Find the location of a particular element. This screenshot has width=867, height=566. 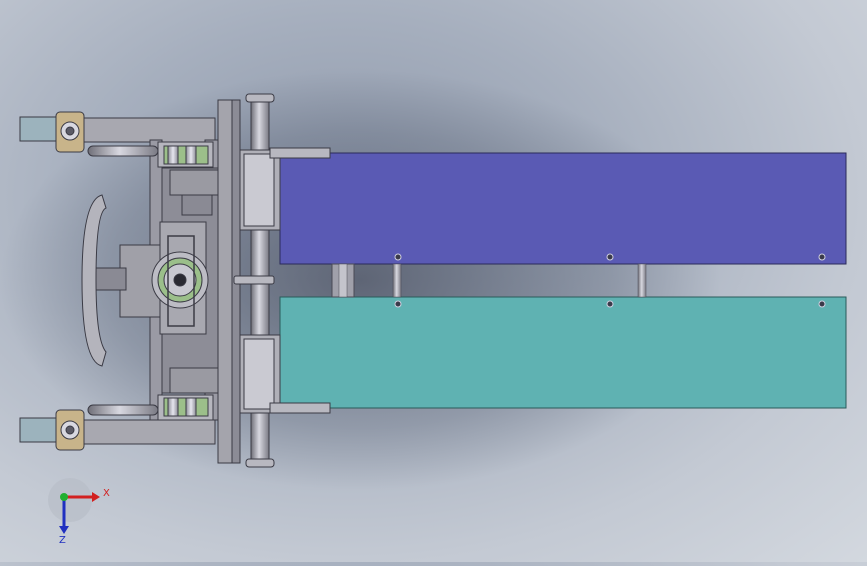

wheel-assembly-bottom is located at coordinates (185, 407).